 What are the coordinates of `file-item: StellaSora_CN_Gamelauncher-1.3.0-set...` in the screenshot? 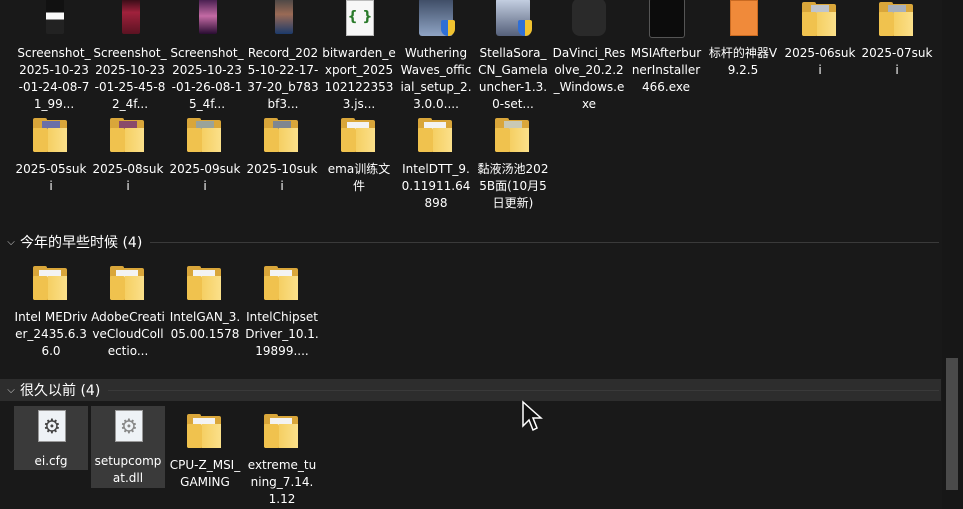 It's located at (513, 56).